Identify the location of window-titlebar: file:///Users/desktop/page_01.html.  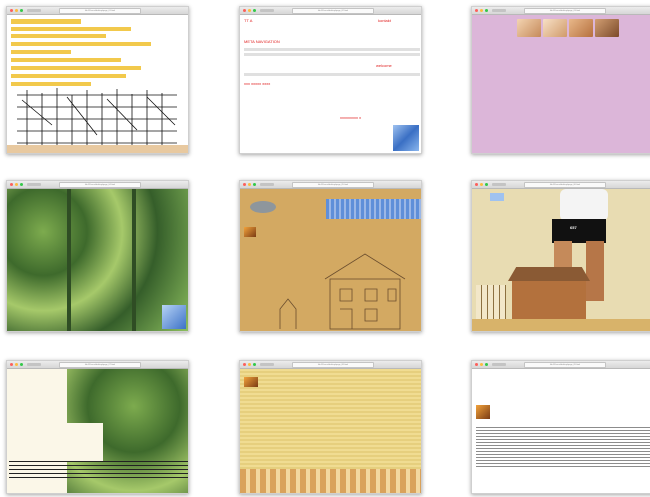
(97, 11).